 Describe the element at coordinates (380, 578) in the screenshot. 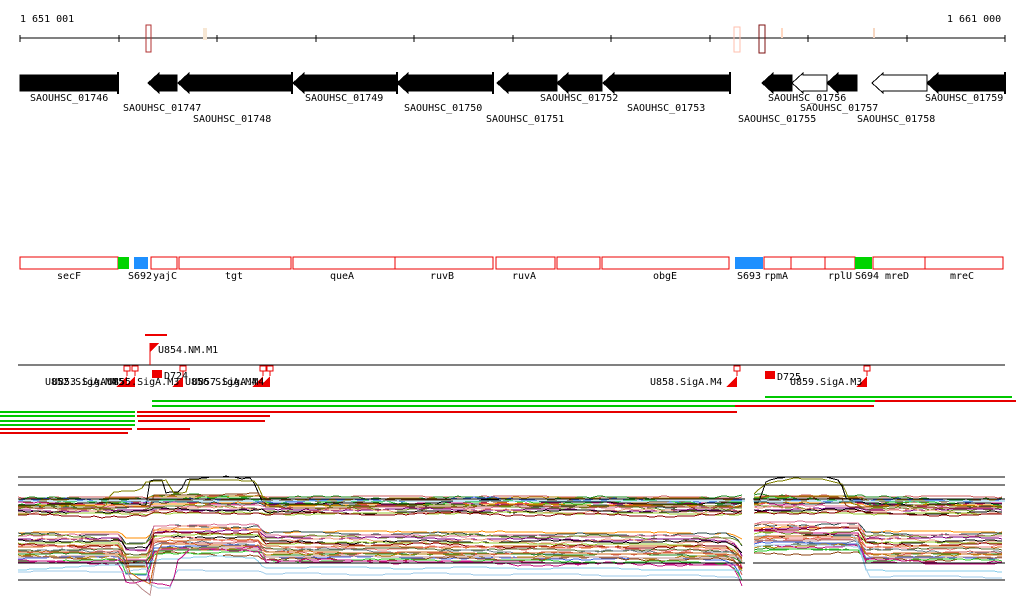

I see `coverage-trace` at that location.